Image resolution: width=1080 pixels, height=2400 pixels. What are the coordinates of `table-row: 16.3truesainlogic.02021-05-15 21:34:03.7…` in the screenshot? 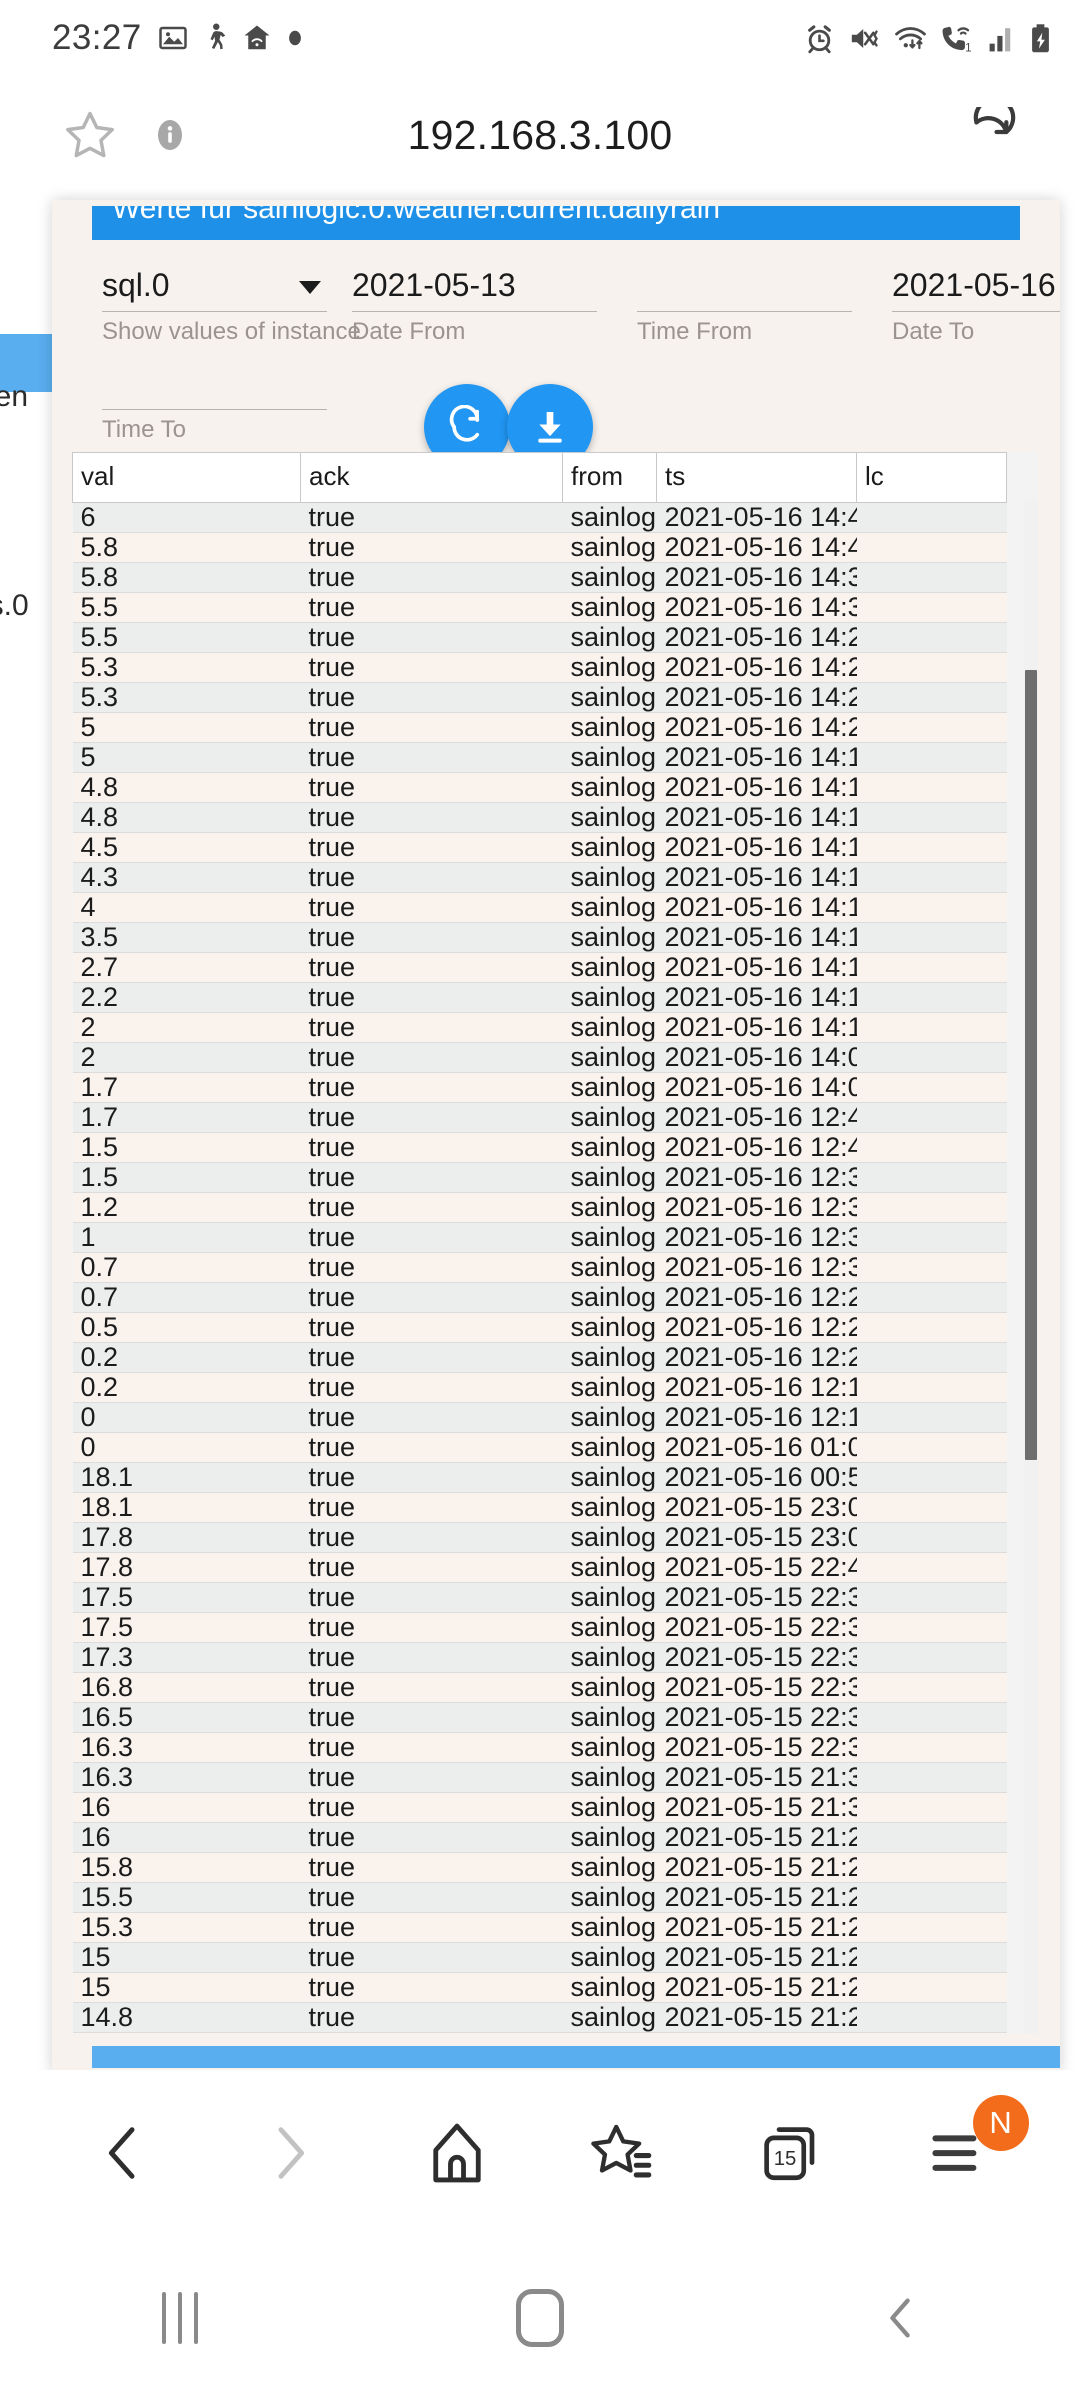 It's located at (539, 1777).